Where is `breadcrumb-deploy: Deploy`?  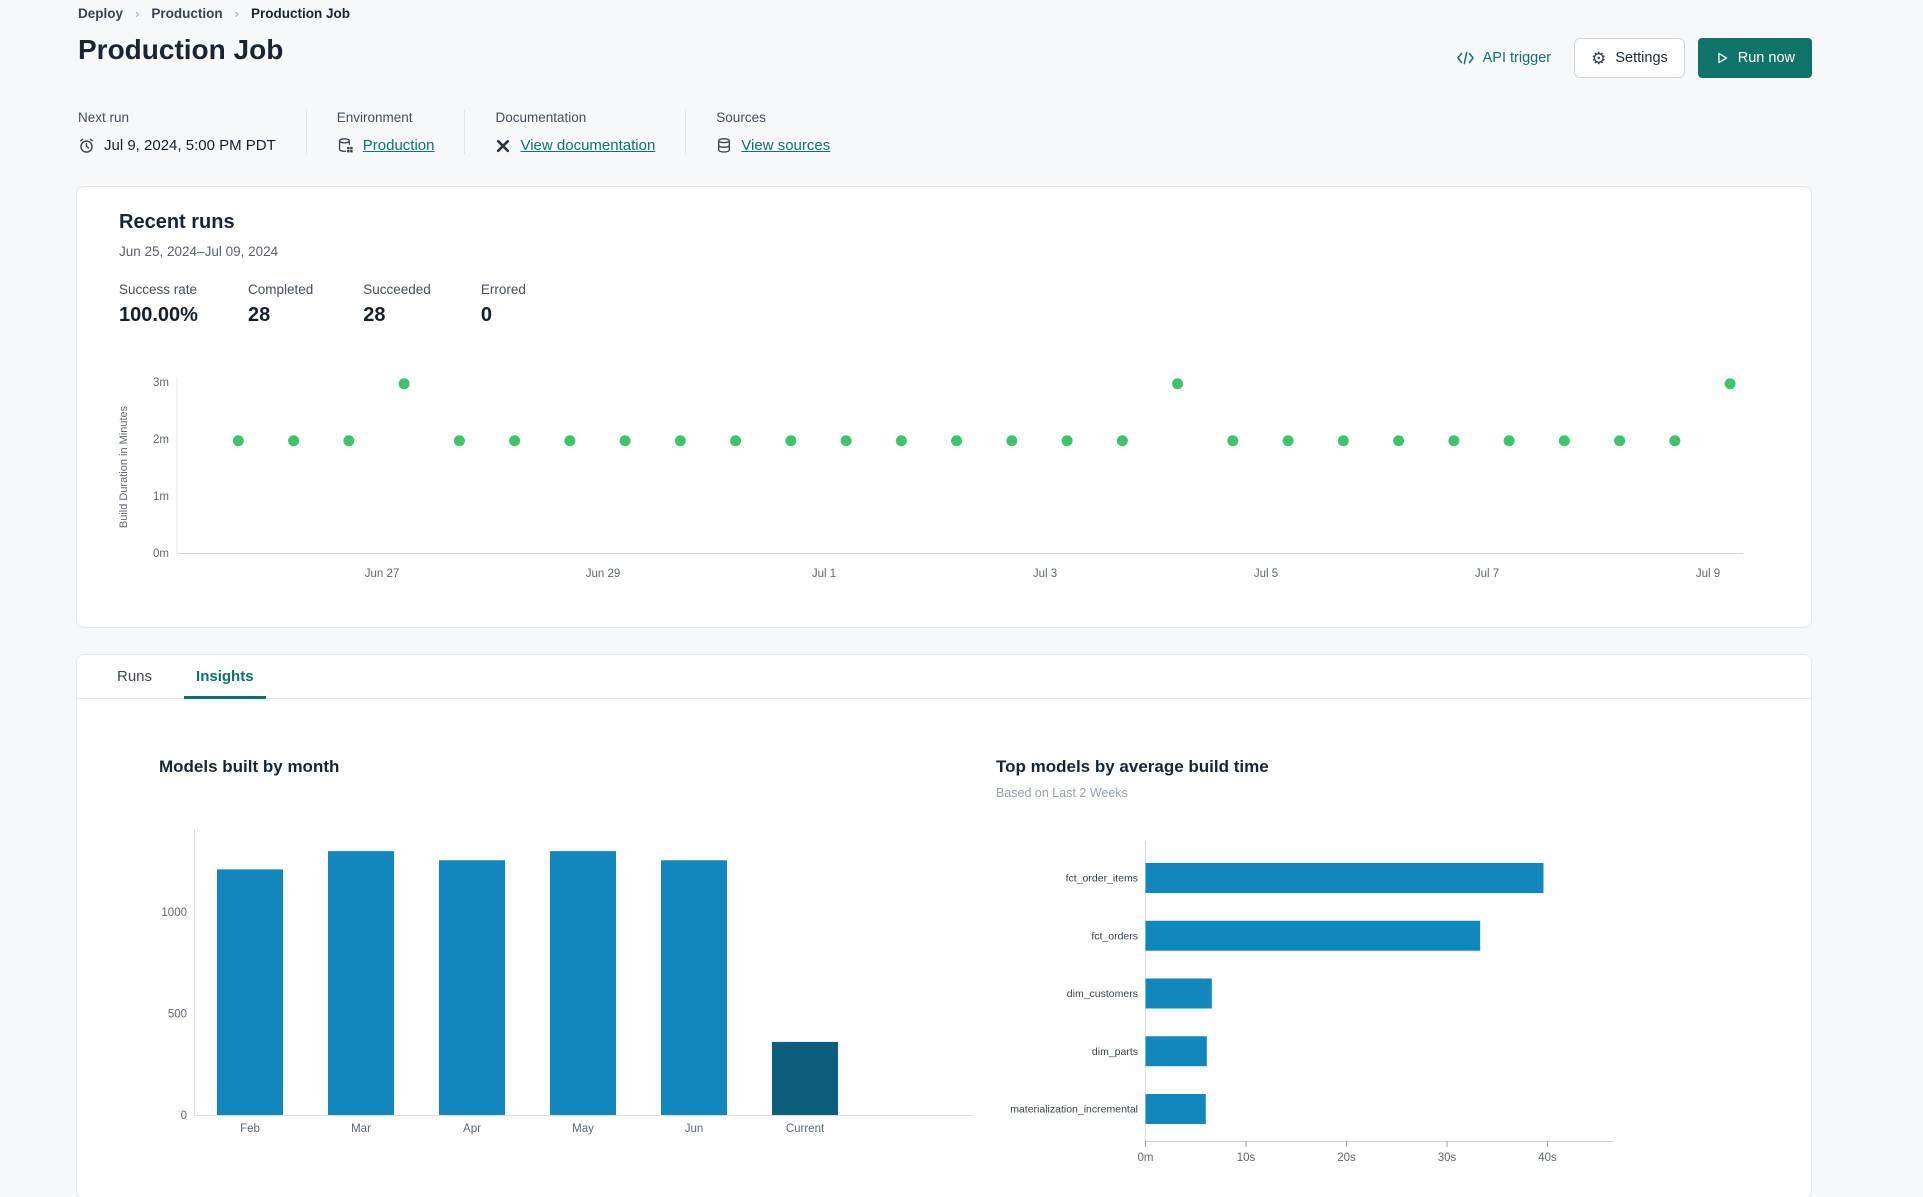
breadcrumb-deploy: Deploy is located at coordinates (100, 13).